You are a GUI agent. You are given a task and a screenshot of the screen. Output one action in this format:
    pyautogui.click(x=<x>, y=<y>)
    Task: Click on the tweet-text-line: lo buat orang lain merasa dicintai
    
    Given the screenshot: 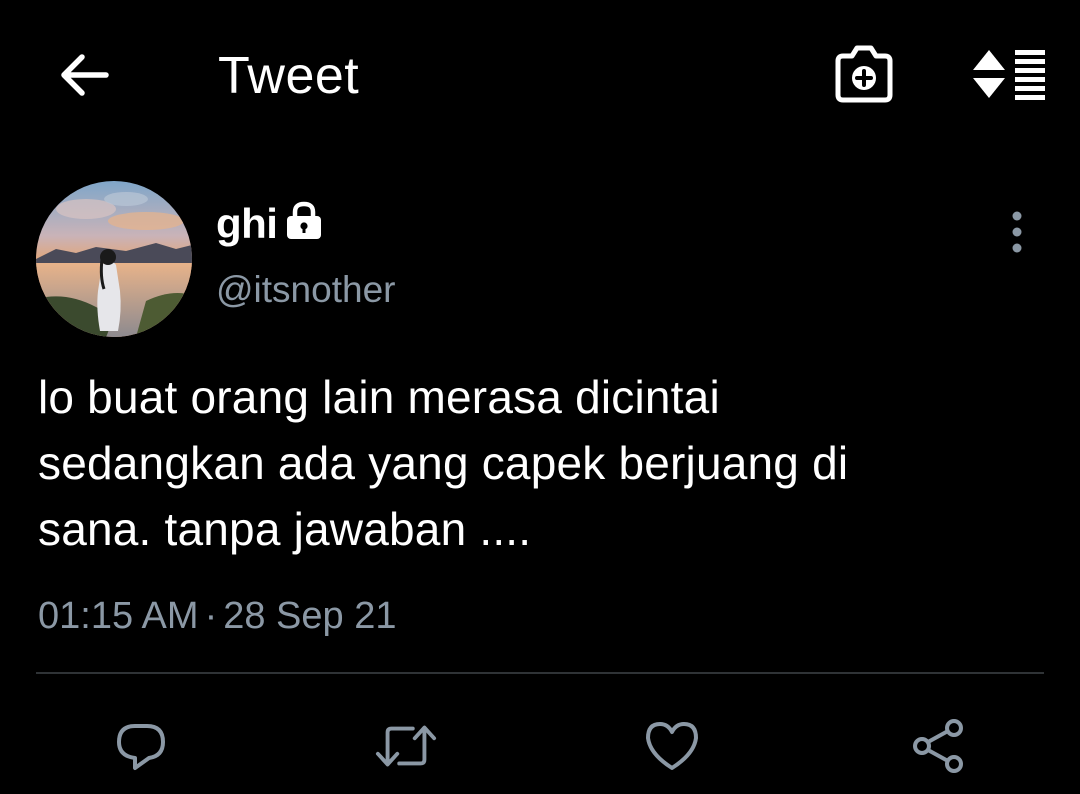 What is the action you would take?
    pyautogui.click(x=379, y=397)
    